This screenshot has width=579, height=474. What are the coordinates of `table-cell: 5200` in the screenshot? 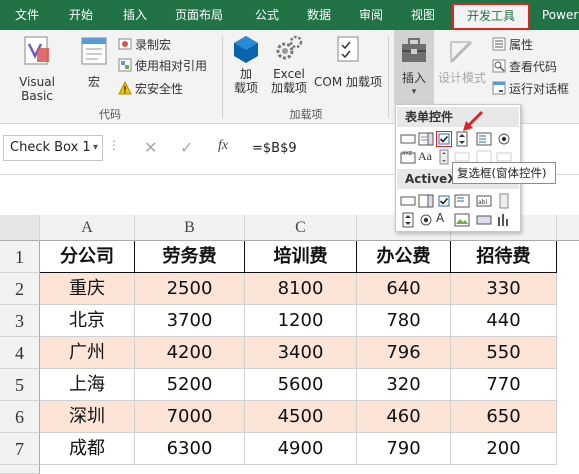 It's located at (190, 385).